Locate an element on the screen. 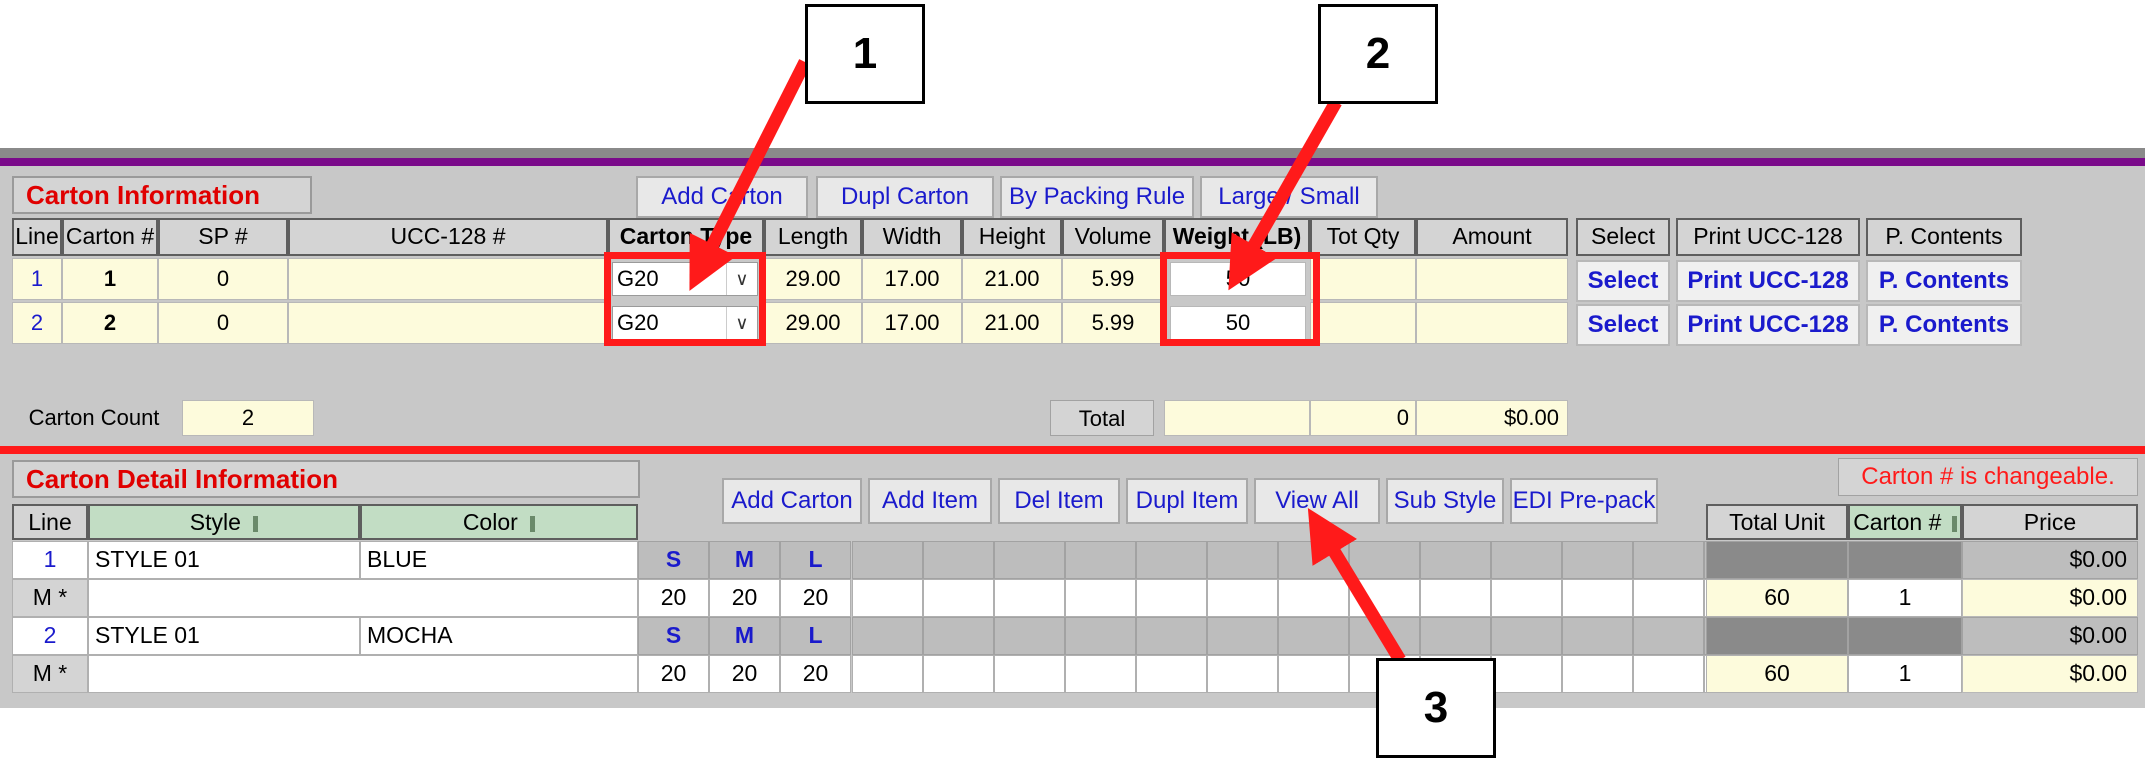 Image resolution: width=2145 pixels, height=760 pixels. callout-2: 2 is located at coordinates (1378, 54).